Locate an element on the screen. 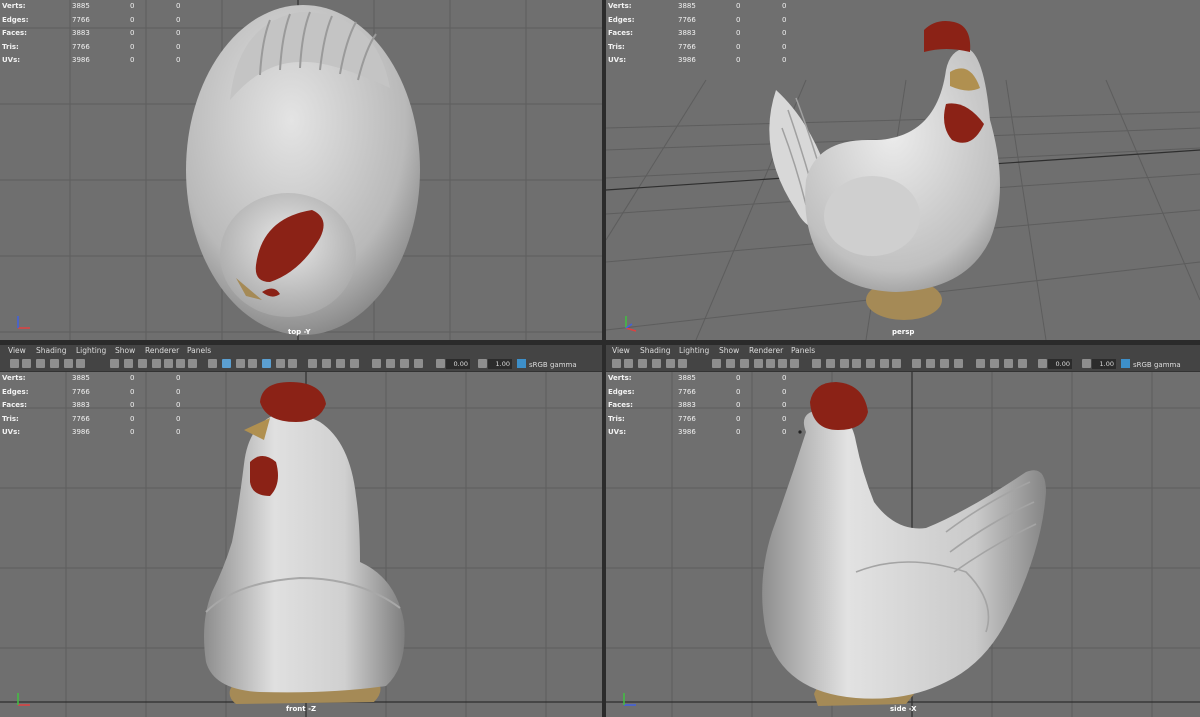 This screenshot has width=1200, height=717. hud-label: Faces: is located at coordinates (620, 33).